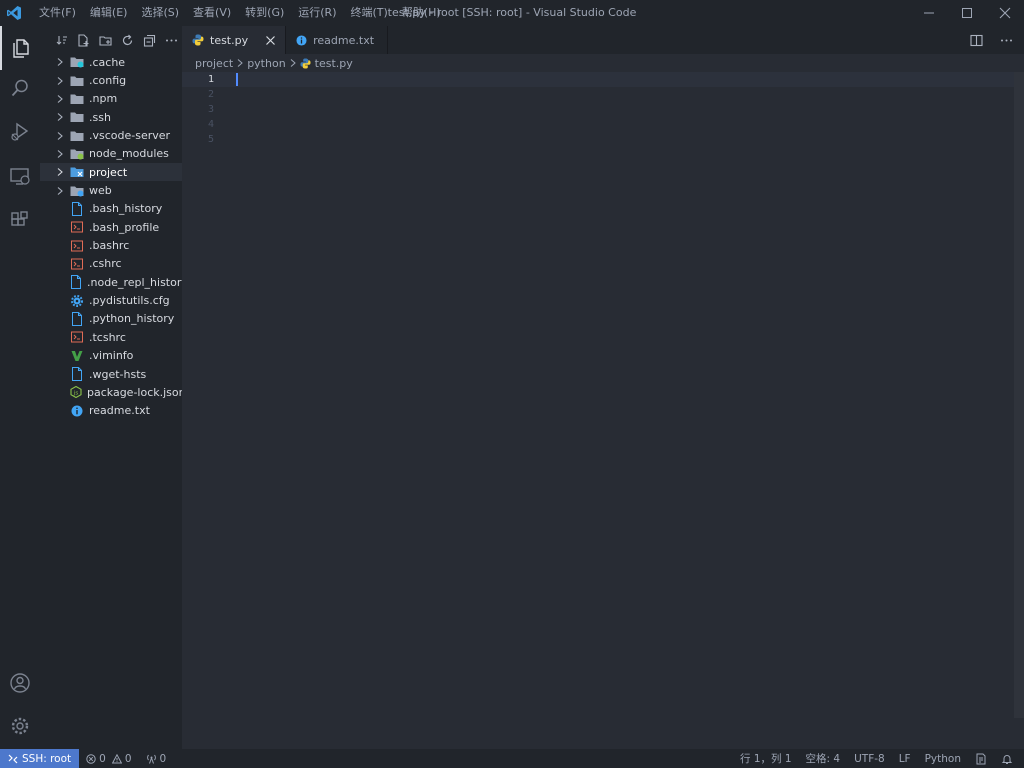 This screenshot has height=768, width=1024. Describe the element at coordinates (20, 220) in the screenshot. I see `extensions-activity-button` at that location.